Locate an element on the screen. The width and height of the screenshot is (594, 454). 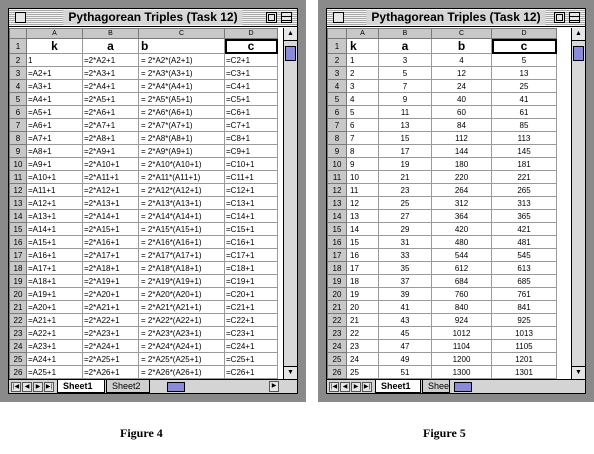
cell: =C2+1 is located at coordinates (251, 60).